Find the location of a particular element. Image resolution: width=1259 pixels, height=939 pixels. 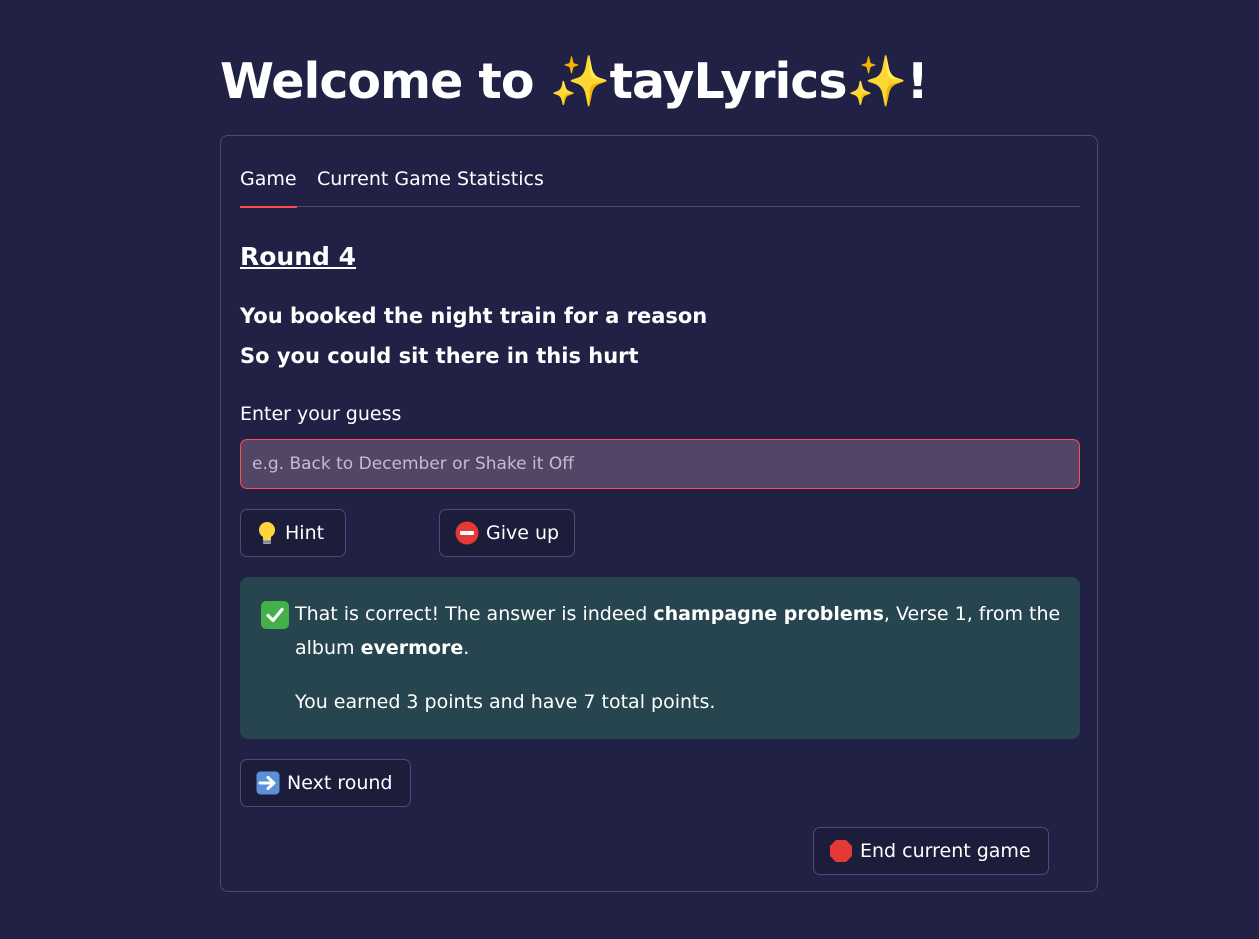

check-mark-icon is located at coordinates (275, 615).